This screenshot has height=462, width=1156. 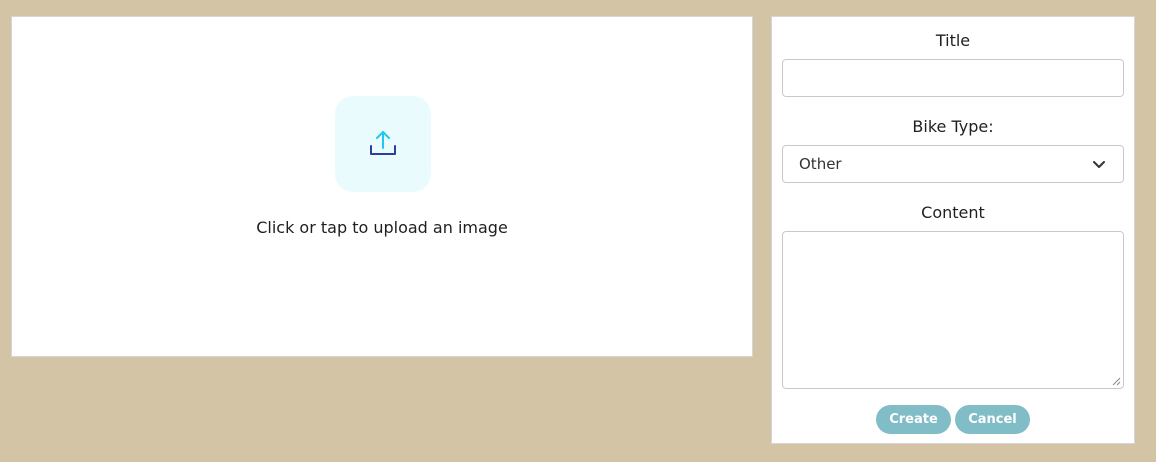 I want to click on title-label: Title, so click(x=953, y=40).